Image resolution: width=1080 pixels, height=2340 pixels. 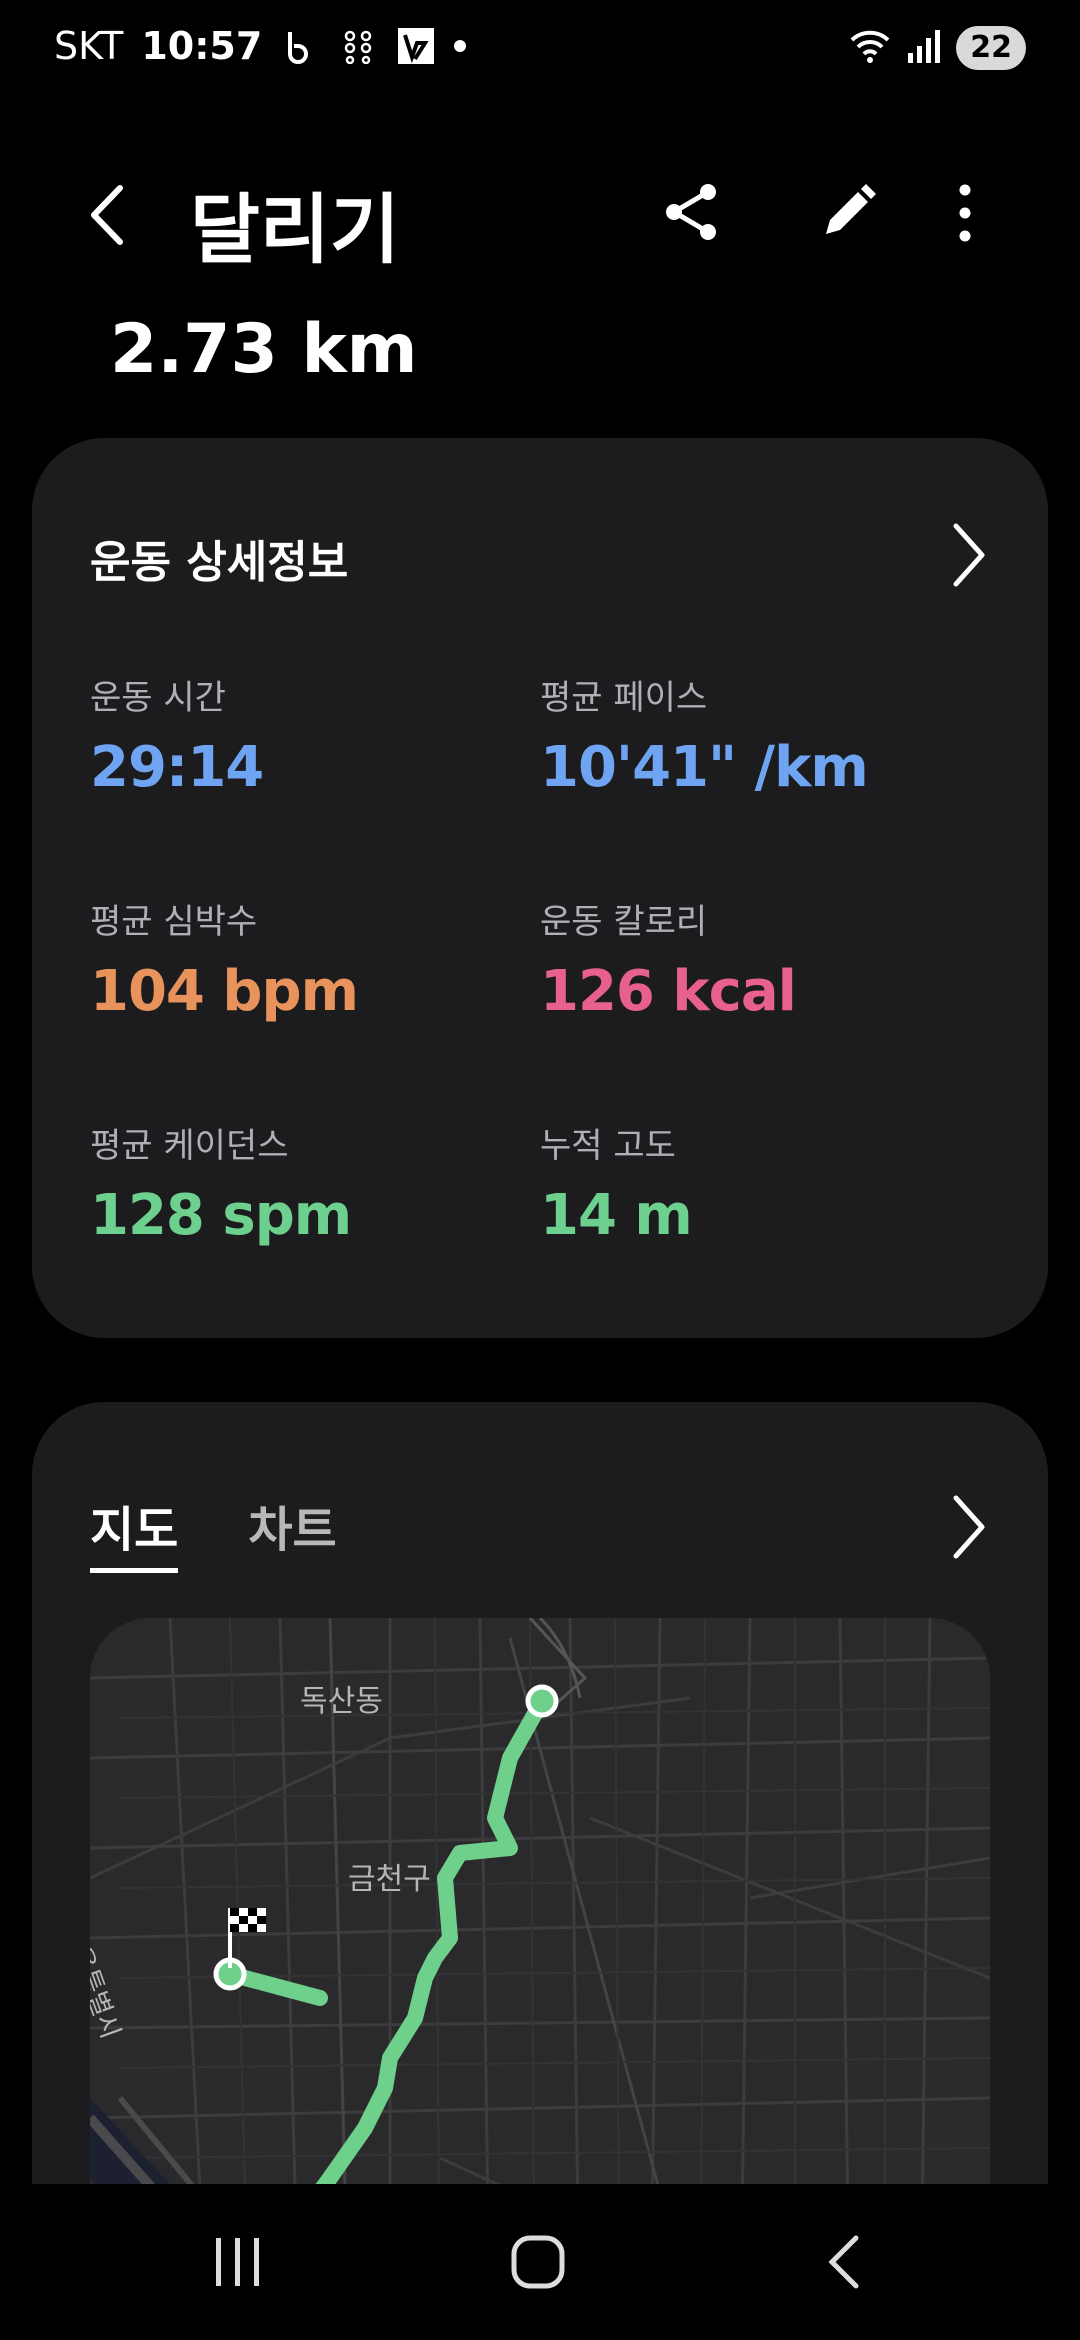 I want to click on recent-apps-button, so click(x=238, y=2264).